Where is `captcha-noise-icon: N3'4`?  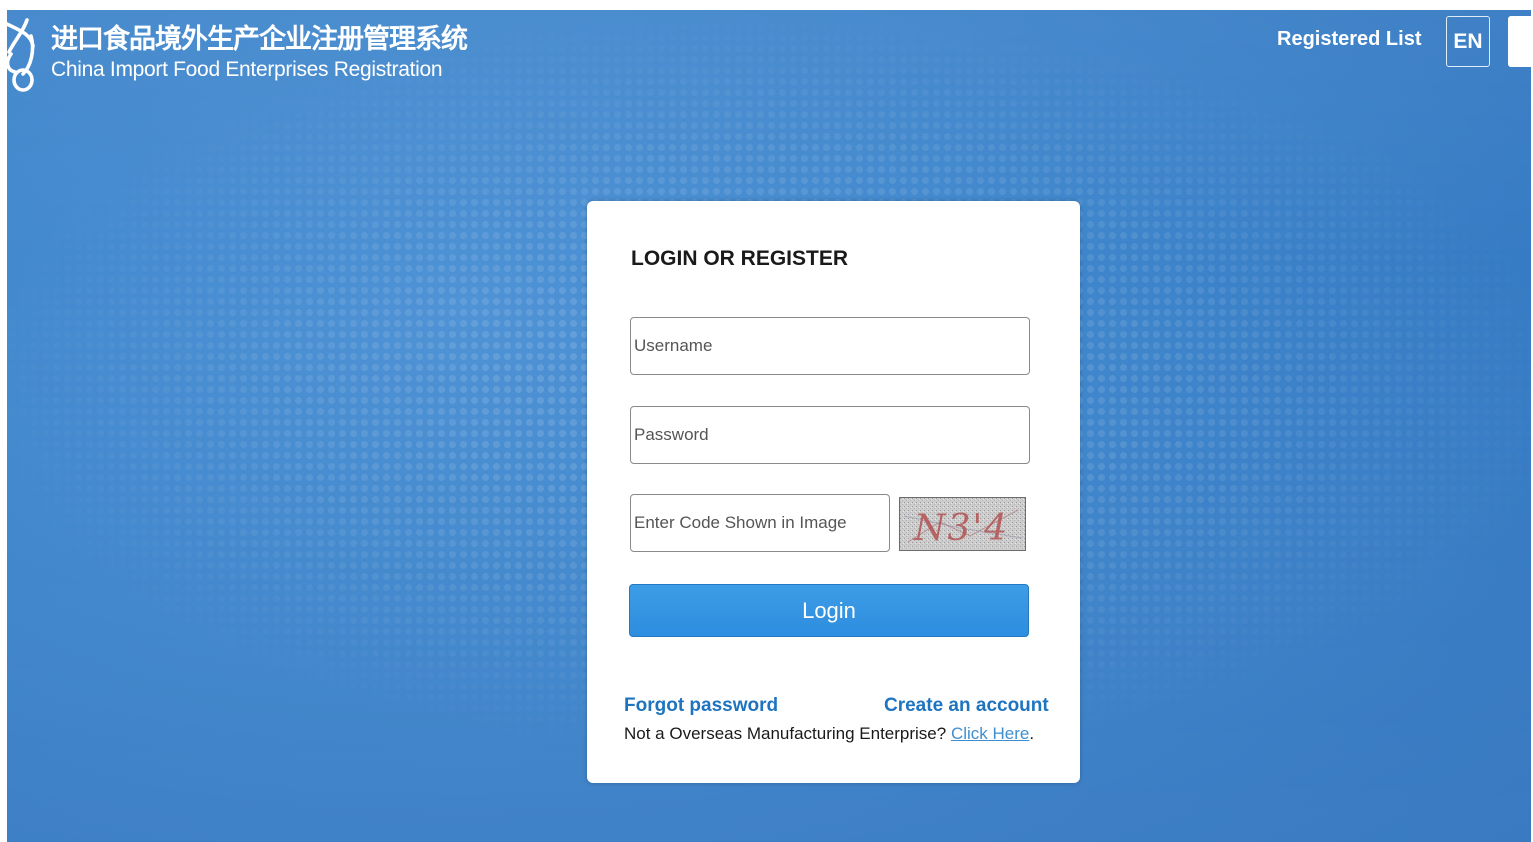
captcha-noise-icon: N3'4 is located at coordinates (962, 524).